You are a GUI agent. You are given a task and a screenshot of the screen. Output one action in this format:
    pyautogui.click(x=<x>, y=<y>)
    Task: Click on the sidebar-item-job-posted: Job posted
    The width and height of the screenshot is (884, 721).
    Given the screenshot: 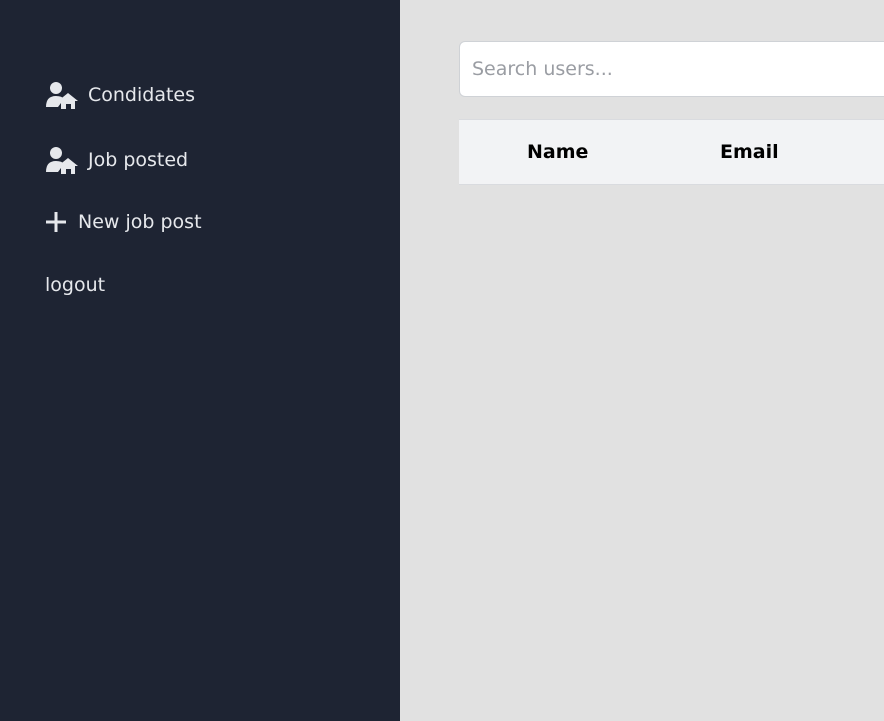 What is the action you would take?
    pyautogui.click(x=116, y=160)
    